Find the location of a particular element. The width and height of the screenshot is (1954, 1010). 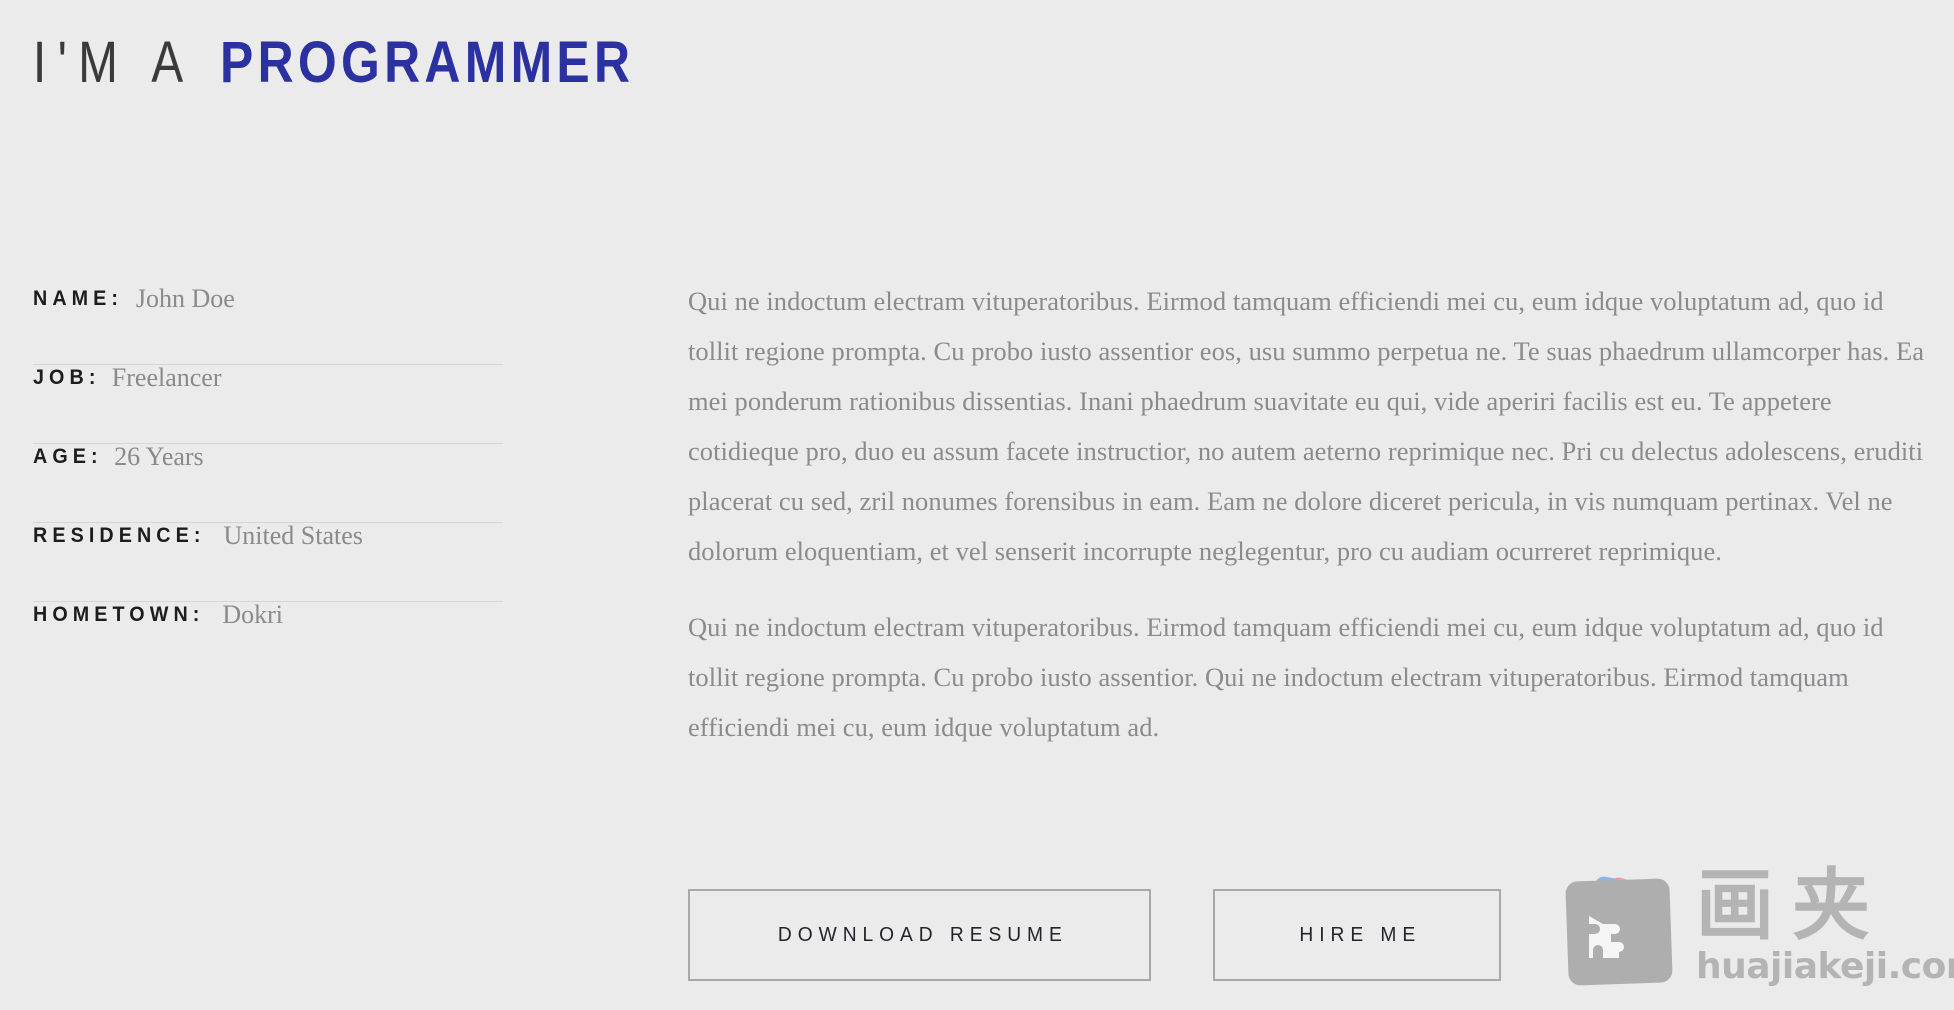

info-value-name: John Doe is located at coordinates (185, 298).